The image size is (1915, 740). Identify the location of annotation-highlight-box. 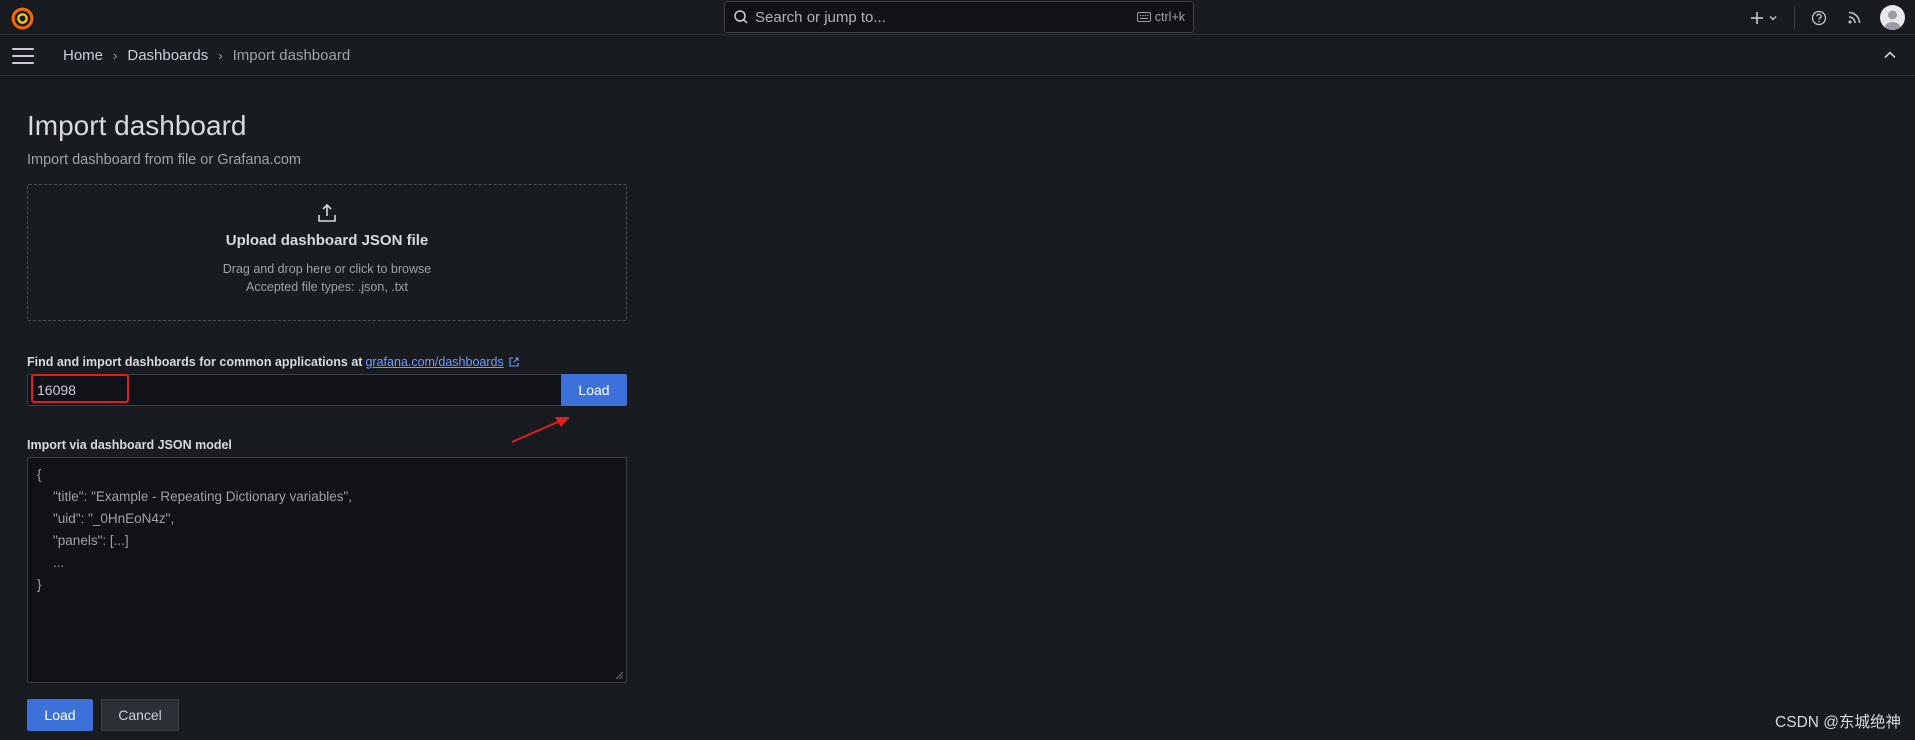
(80, 388).